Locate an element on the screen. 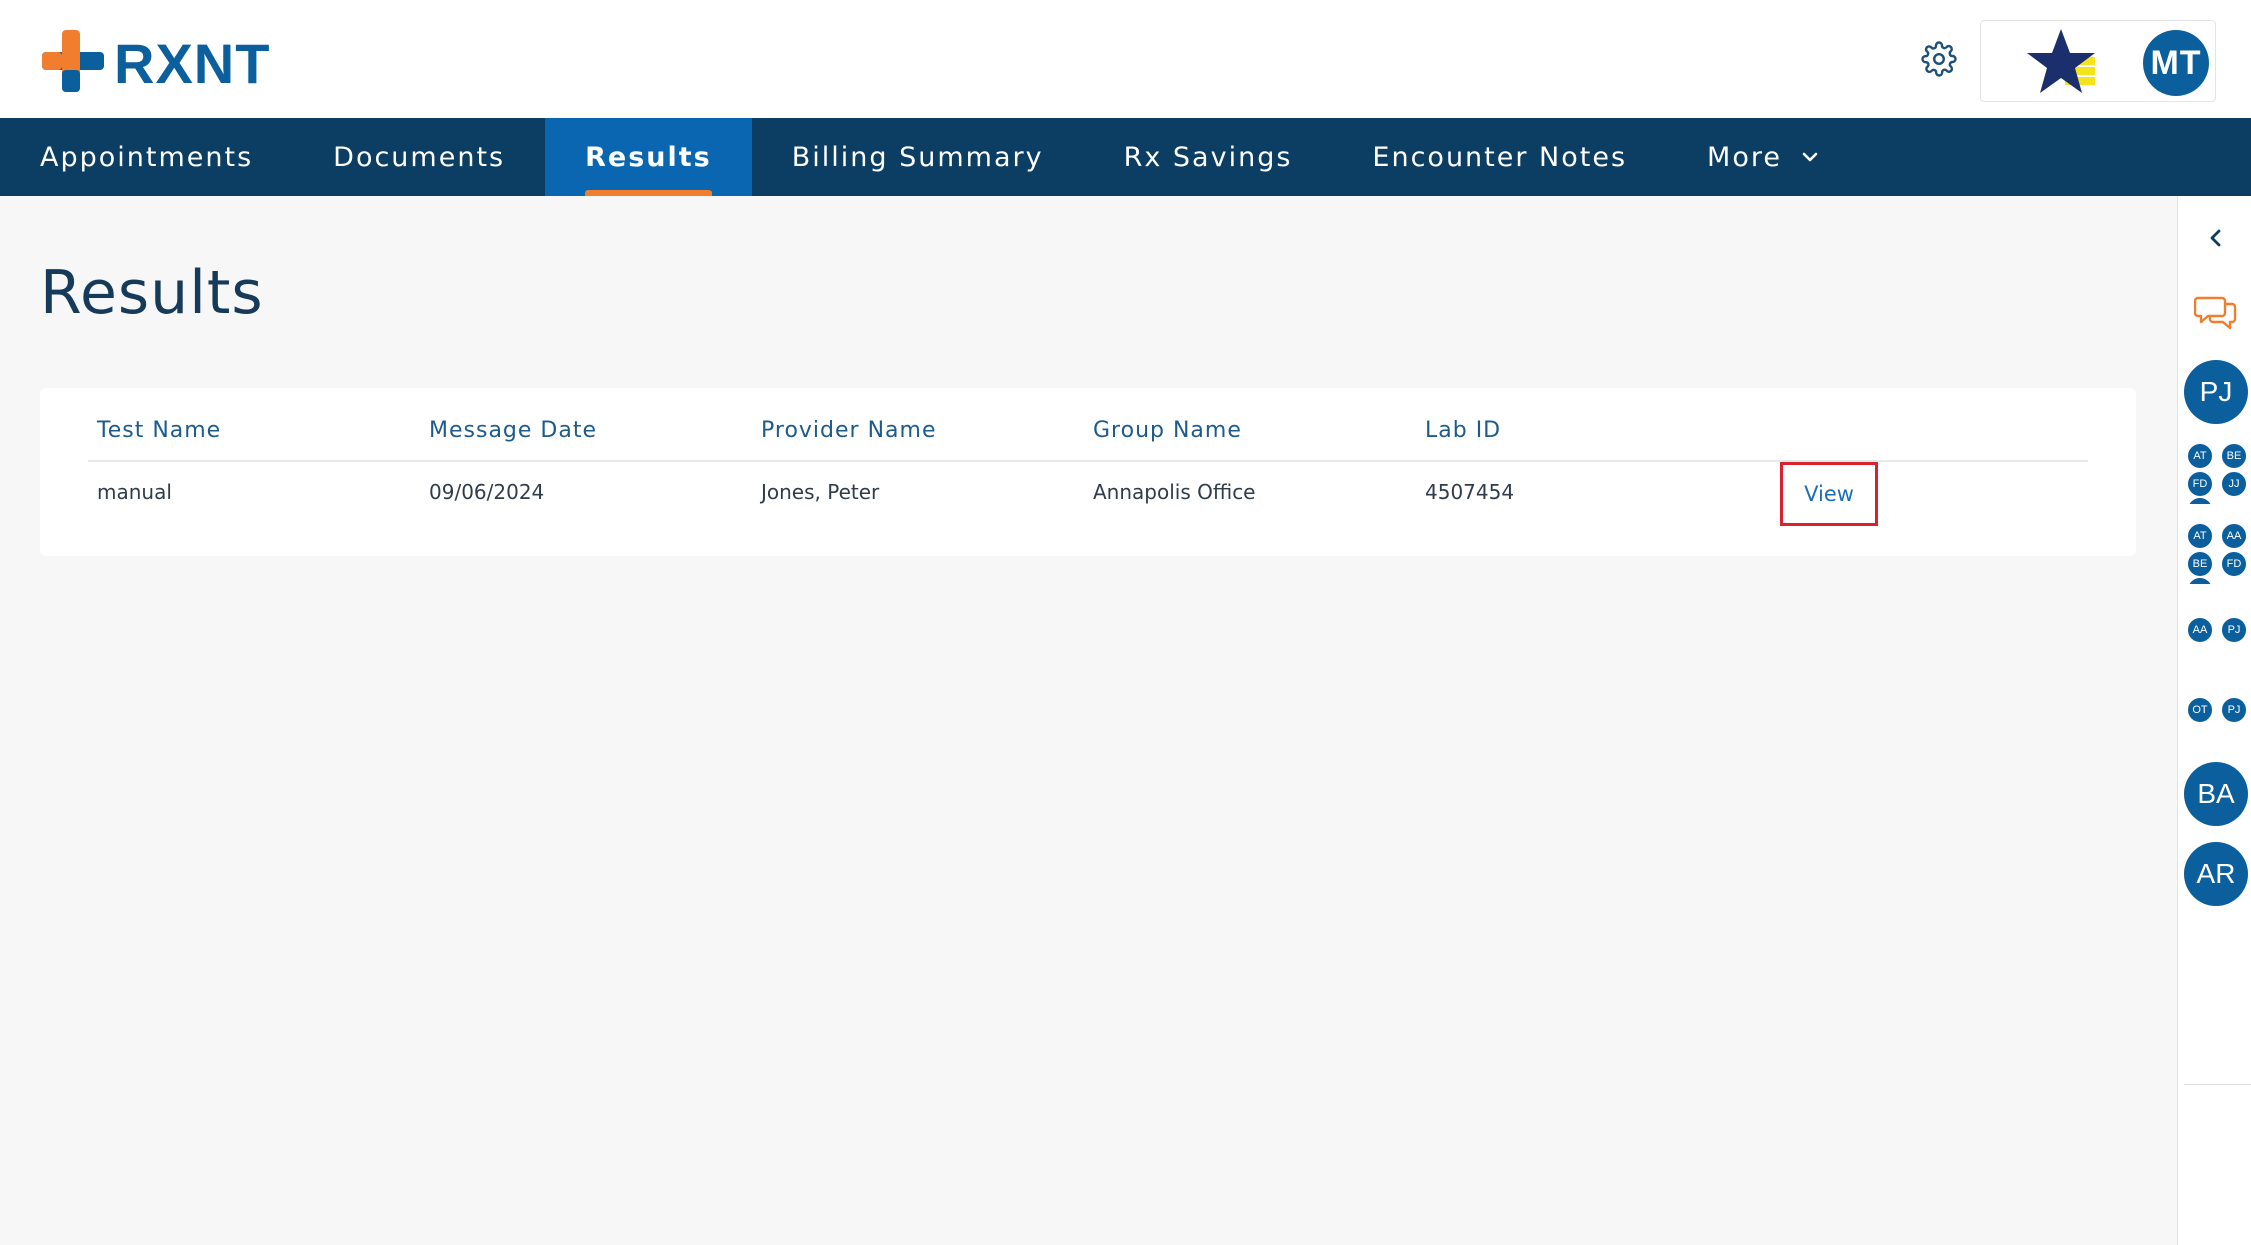  tab-label: Billing Summary is located at coordinates (917, 157).